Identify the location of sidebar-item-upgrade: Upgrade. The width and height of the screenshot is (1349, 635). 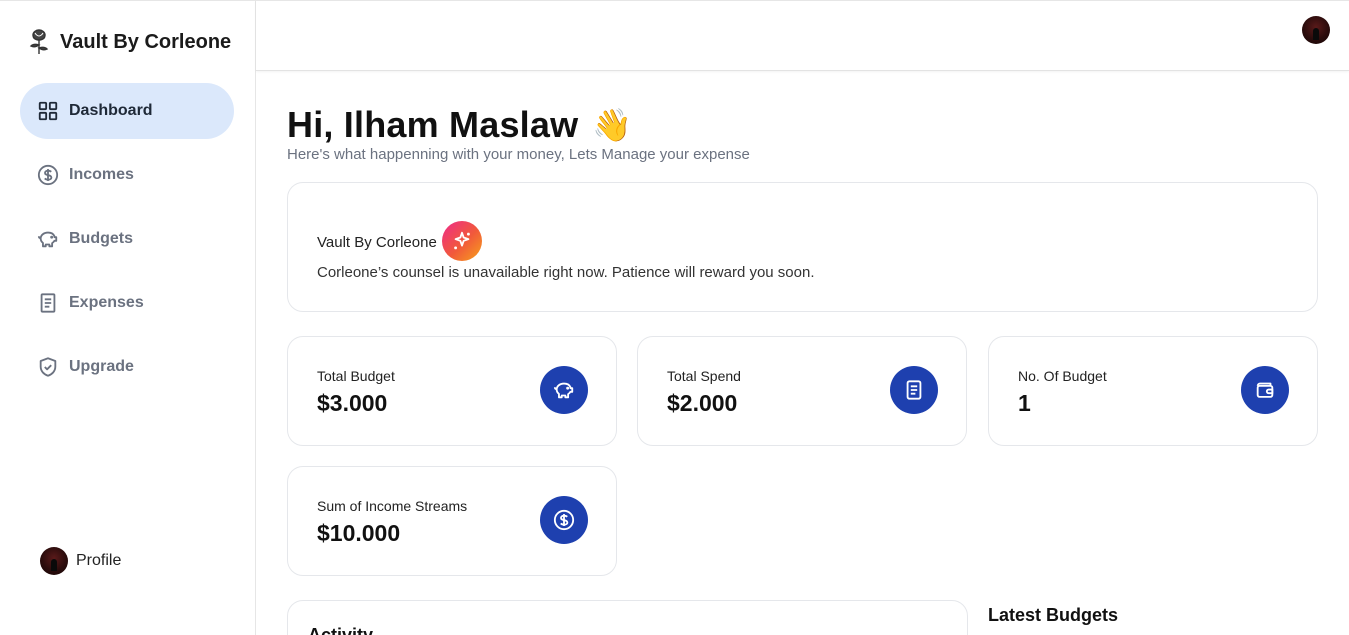
(127, 367).